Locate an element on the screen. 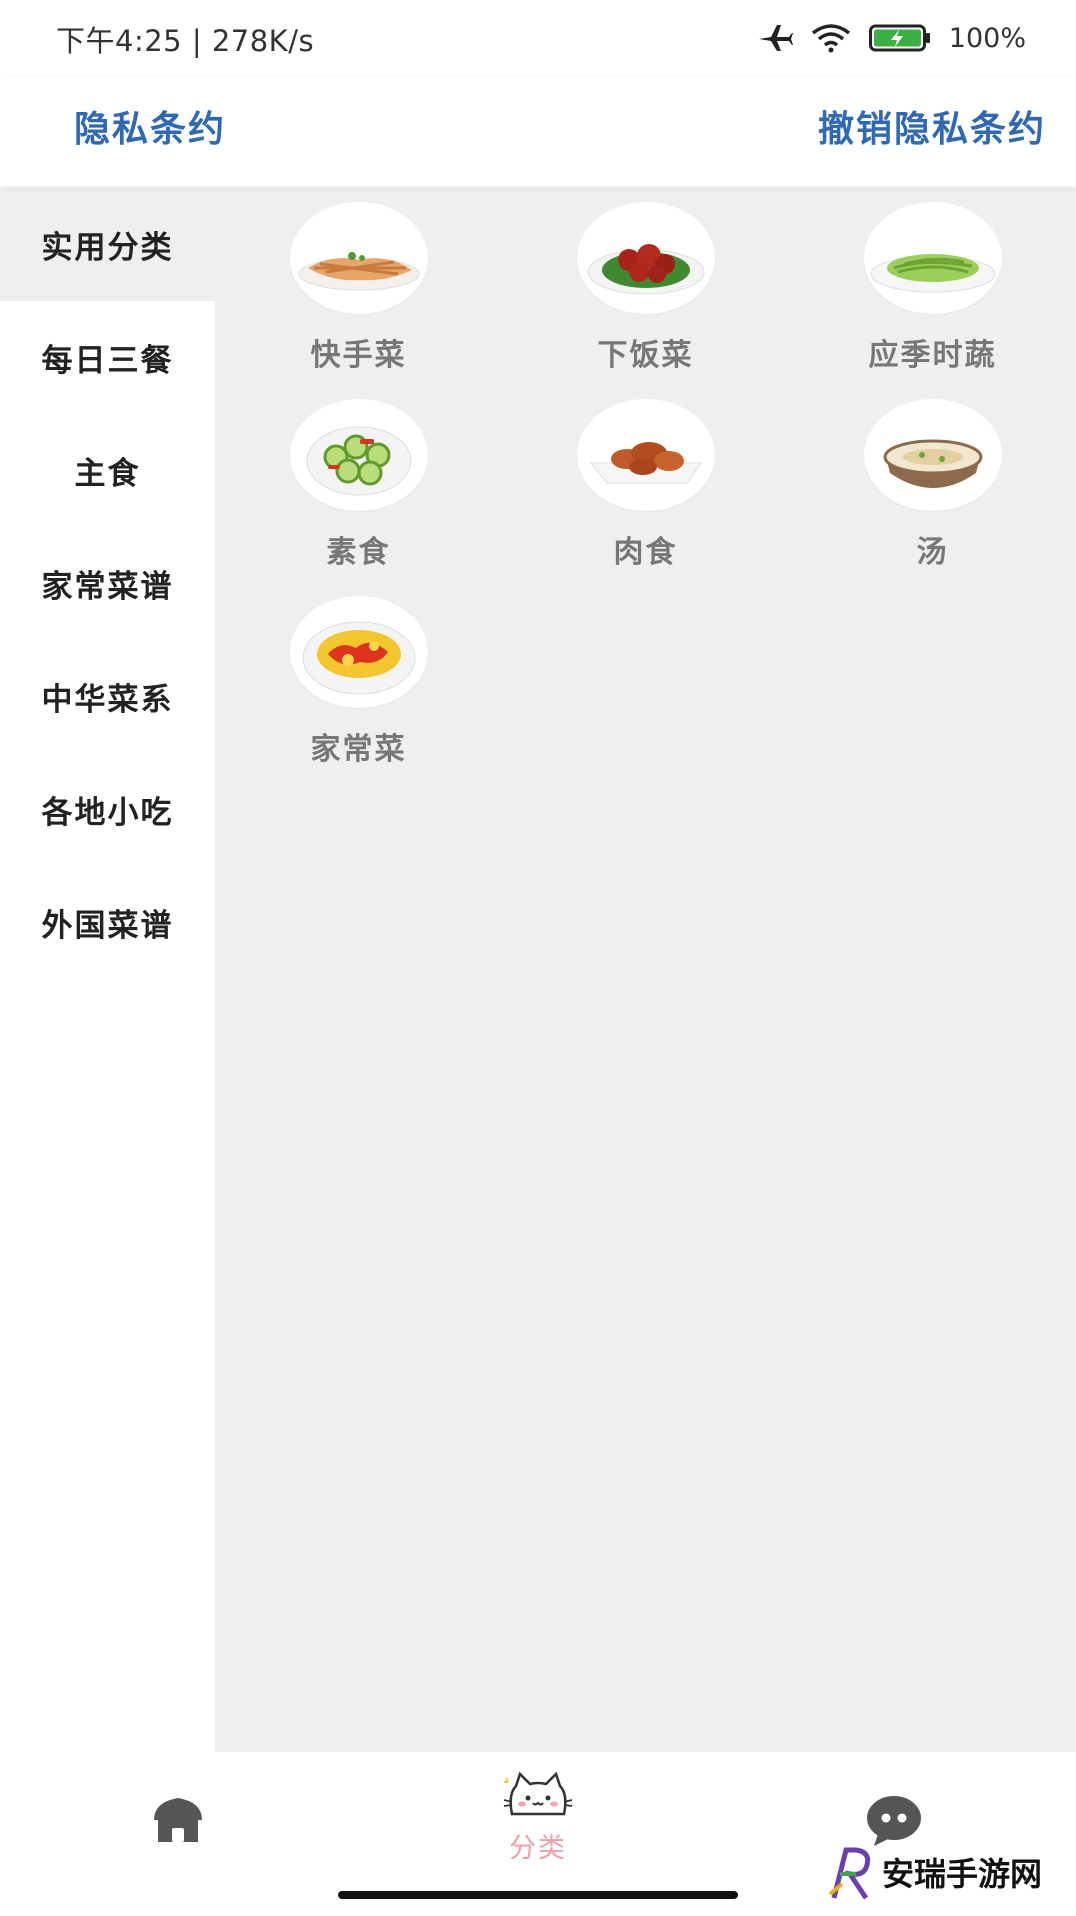 Image resolution: width=1076 pixels, height=1916 pixels. watermark-logo-icon is located at coordinates (849, 1873).